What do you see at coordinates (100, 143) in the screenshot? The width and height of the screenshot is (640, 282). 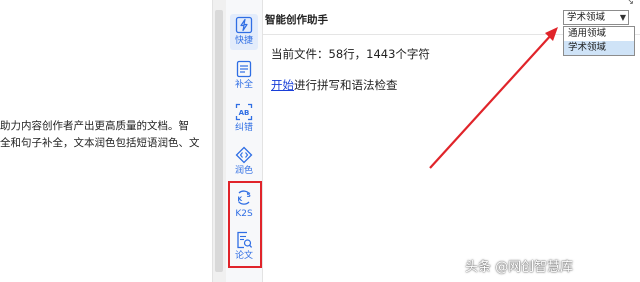 I see `document-line: 全和句子补全，文本润色包括短语润色、文` at bounding box center [100, 143].